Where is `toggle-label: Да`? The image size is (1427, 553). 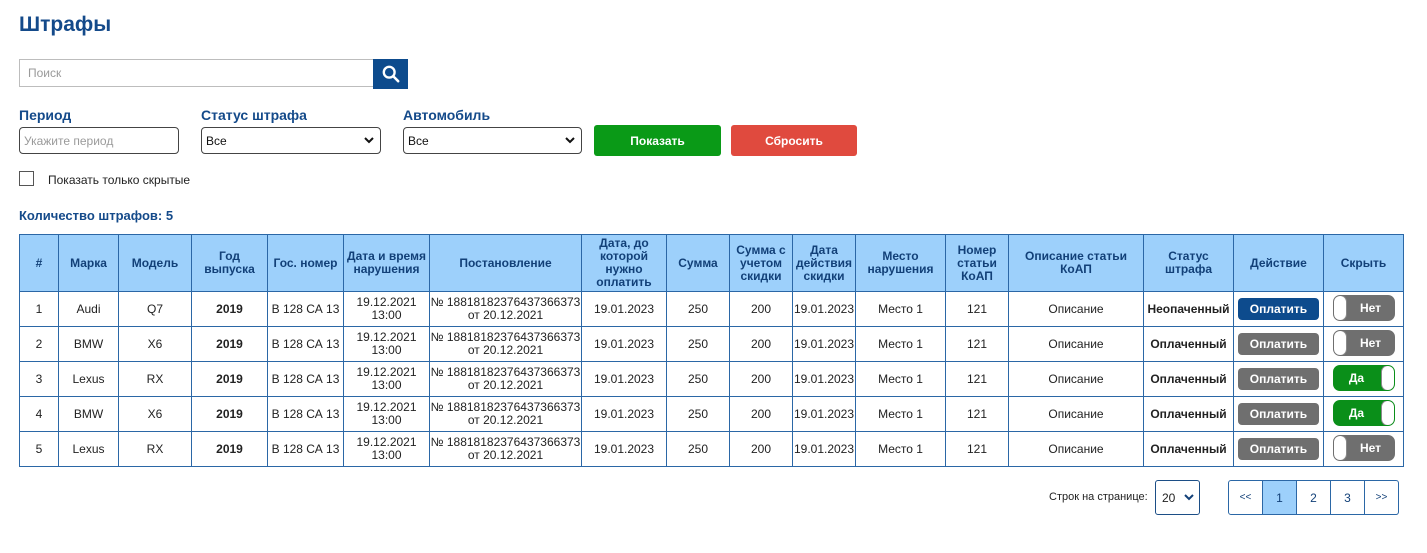 toggle-label: Да is located at coordinates (1356, 412).